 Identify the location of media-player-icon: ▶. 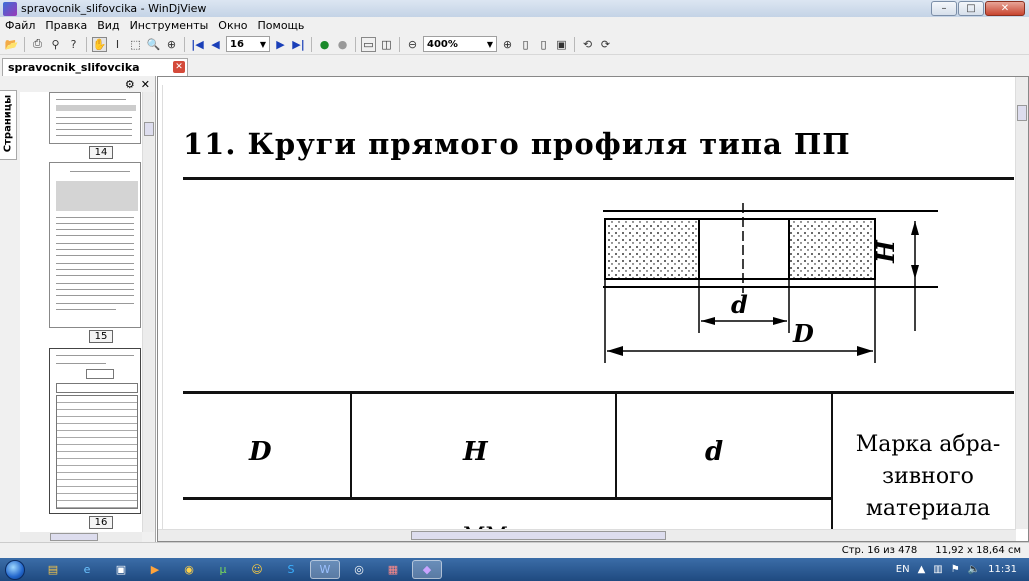
(155, 569).